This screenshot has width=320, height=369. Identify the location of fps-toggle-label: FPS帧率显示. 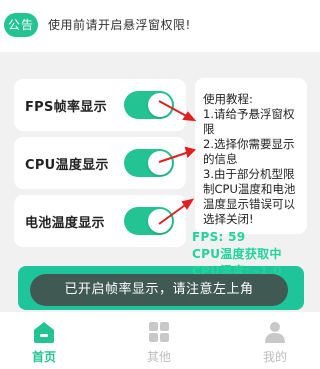
(66, 107).